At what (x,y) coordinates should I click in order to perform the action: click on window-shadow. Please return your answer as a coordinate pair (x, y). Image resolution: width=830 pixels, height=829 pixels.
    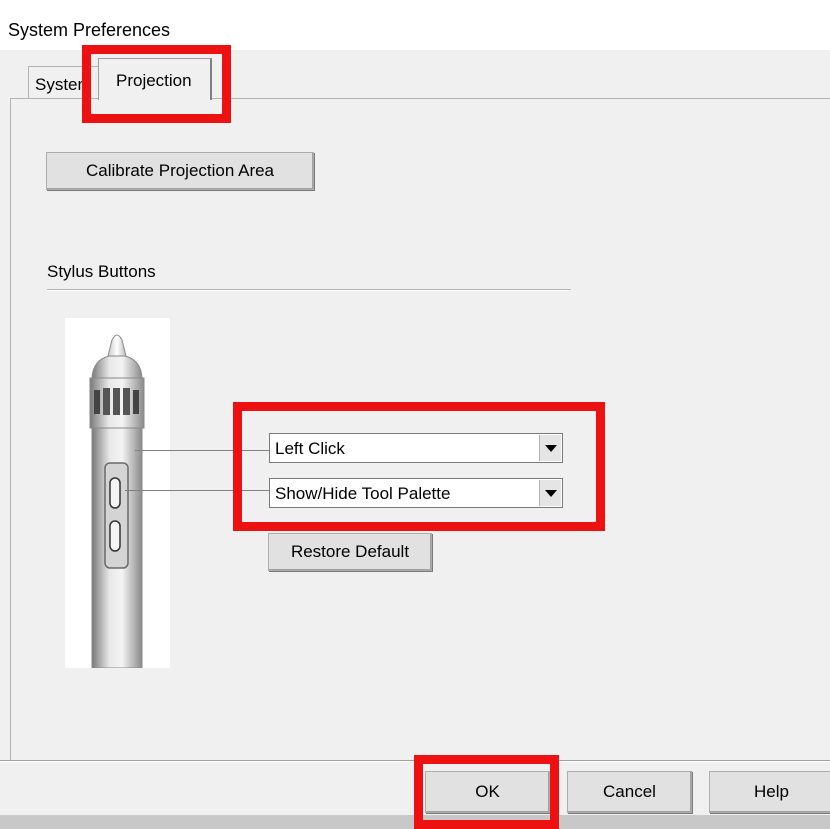
    Looking at the image, I should click on (415, 822).